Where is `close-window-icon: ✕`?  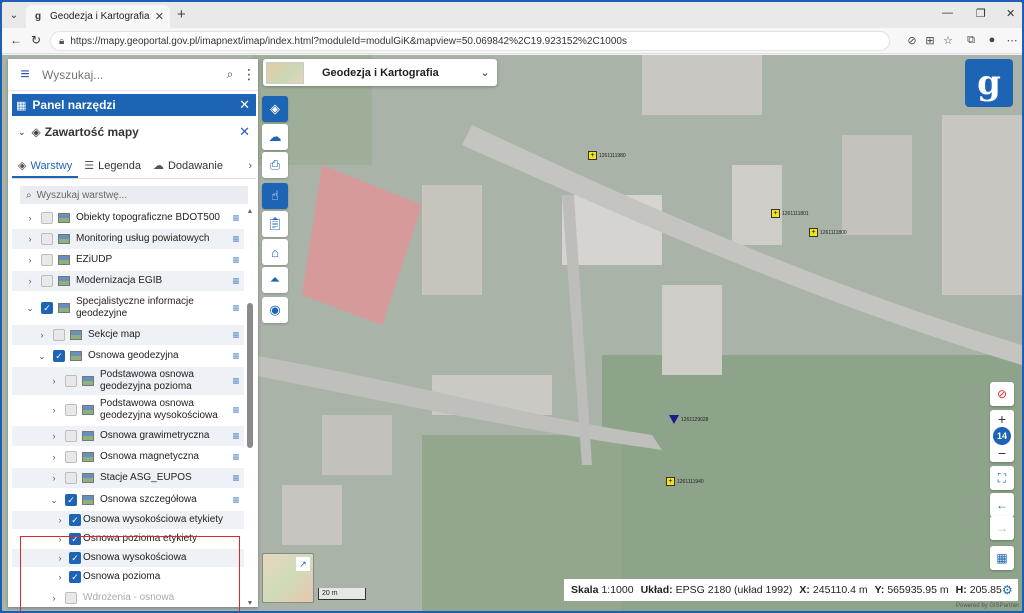
close-window-icon: ✕ is located at coordinates (1010, 13).